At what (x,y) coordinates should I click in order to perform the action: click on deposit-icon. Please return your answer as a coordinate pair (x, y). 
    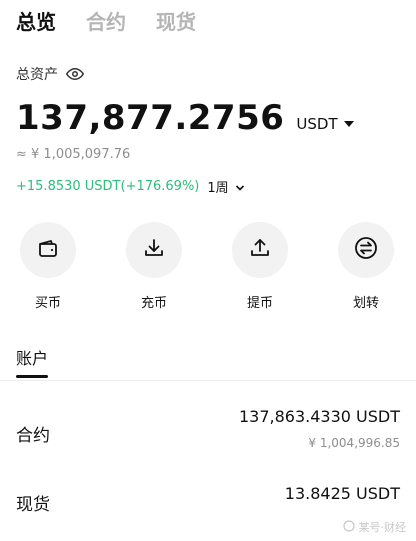
    Looking at the image, I should click on (154, 250).